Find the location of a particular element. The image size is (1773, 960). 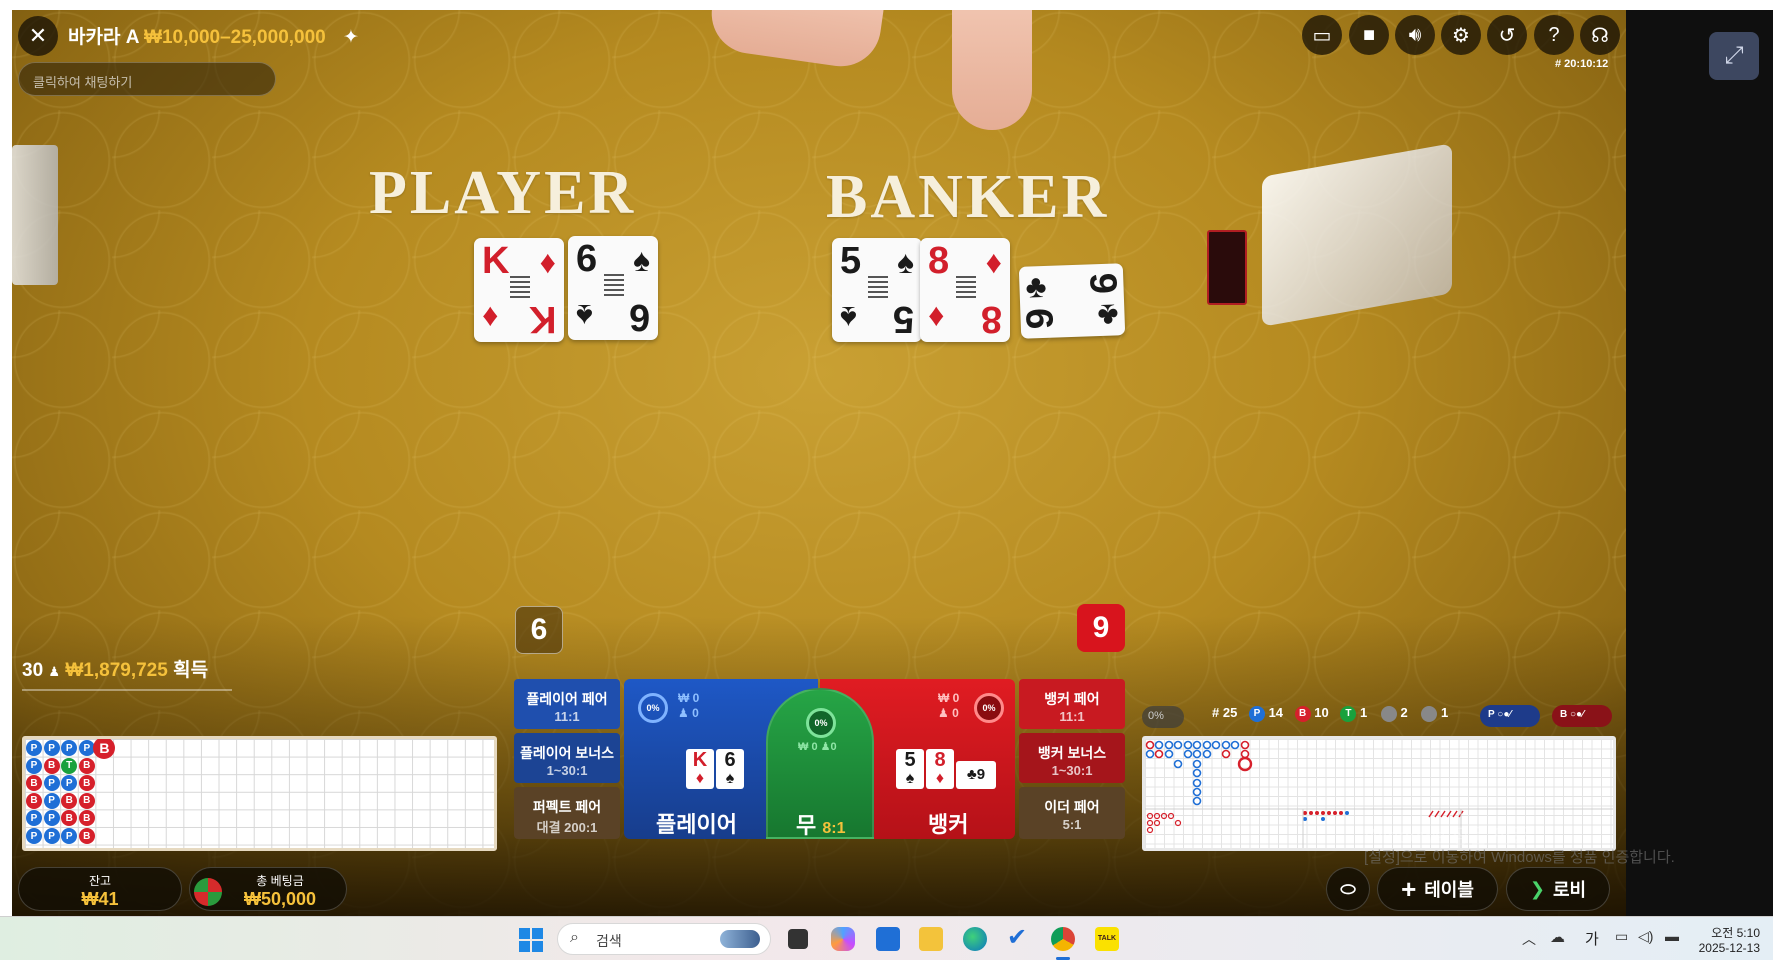

total-bet-display: 총 베팅금 ₩50,000 is located at coordinates (268, 889).